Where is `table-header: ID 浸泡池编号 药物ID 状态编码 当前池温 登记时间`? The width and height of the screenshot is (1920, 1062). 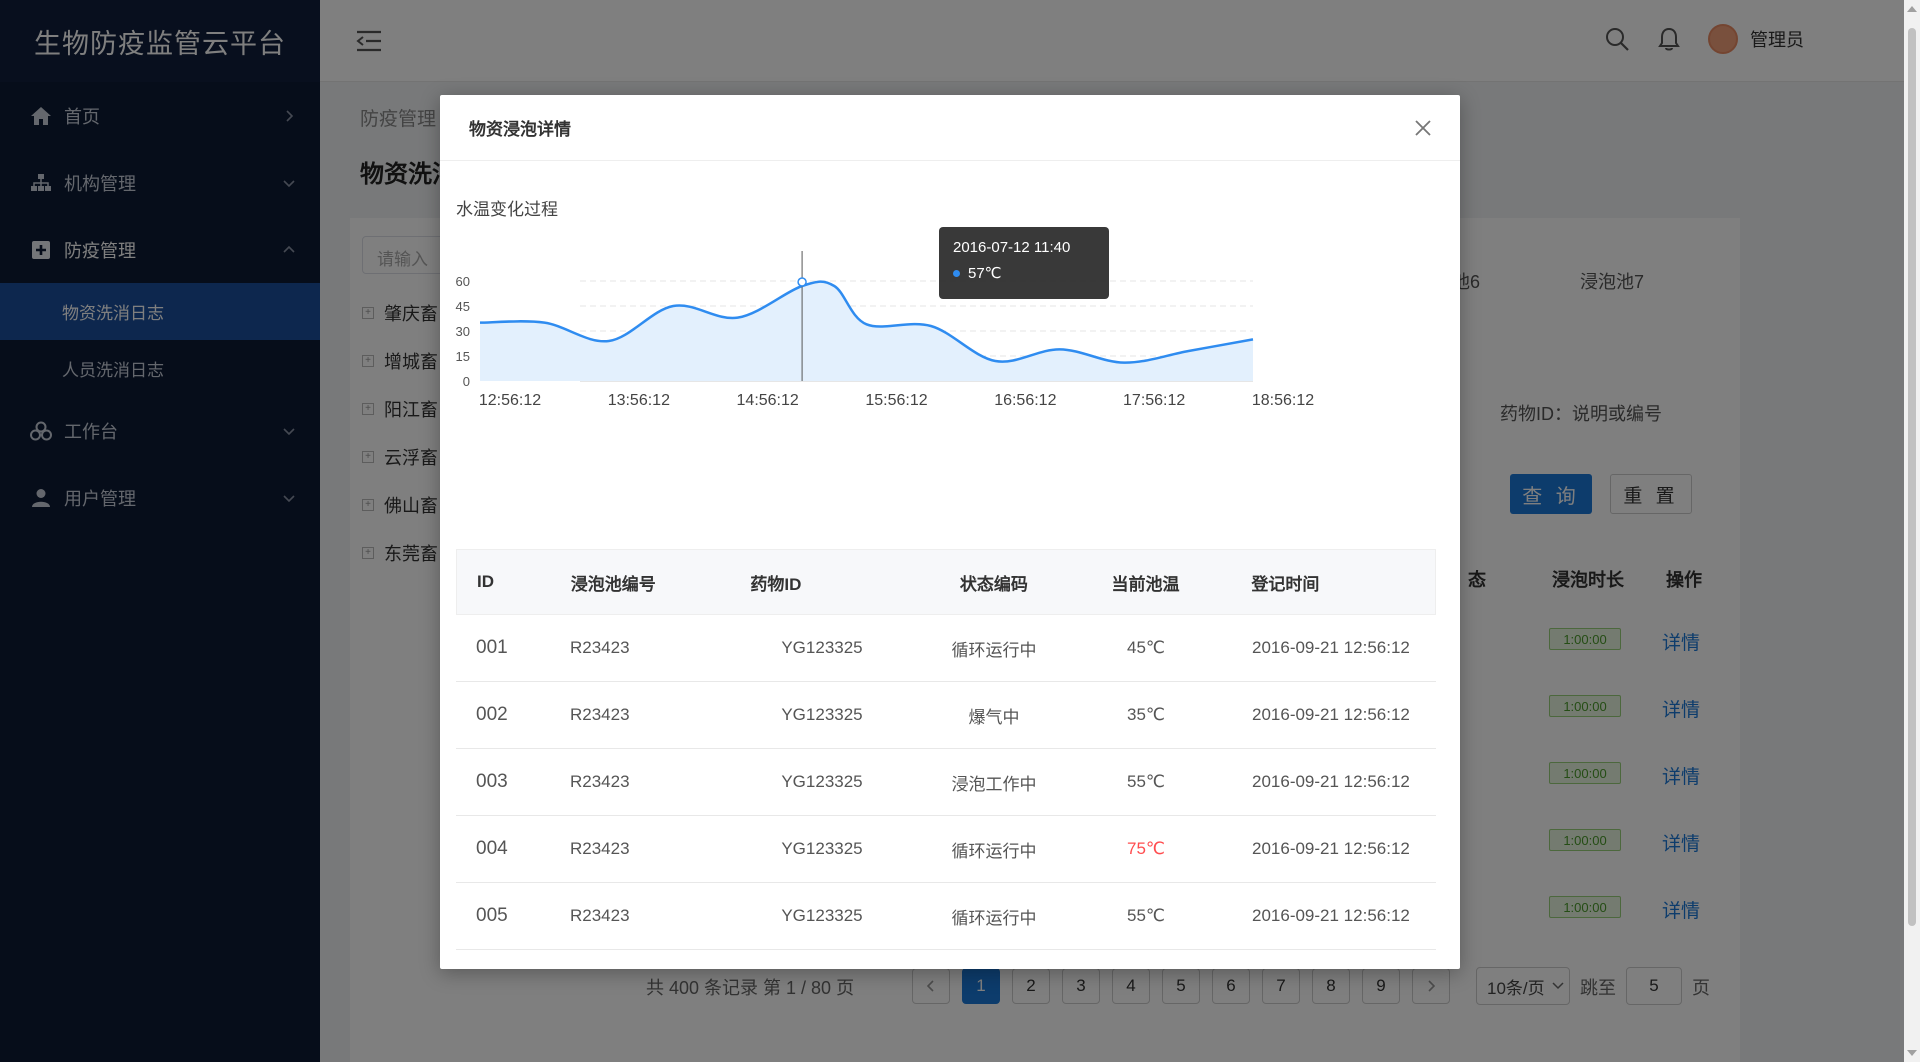 table-header: ID 浸泡池编号 药物ID 状态编码 当前池温 登记时间 is located at coordinates (946, 582).